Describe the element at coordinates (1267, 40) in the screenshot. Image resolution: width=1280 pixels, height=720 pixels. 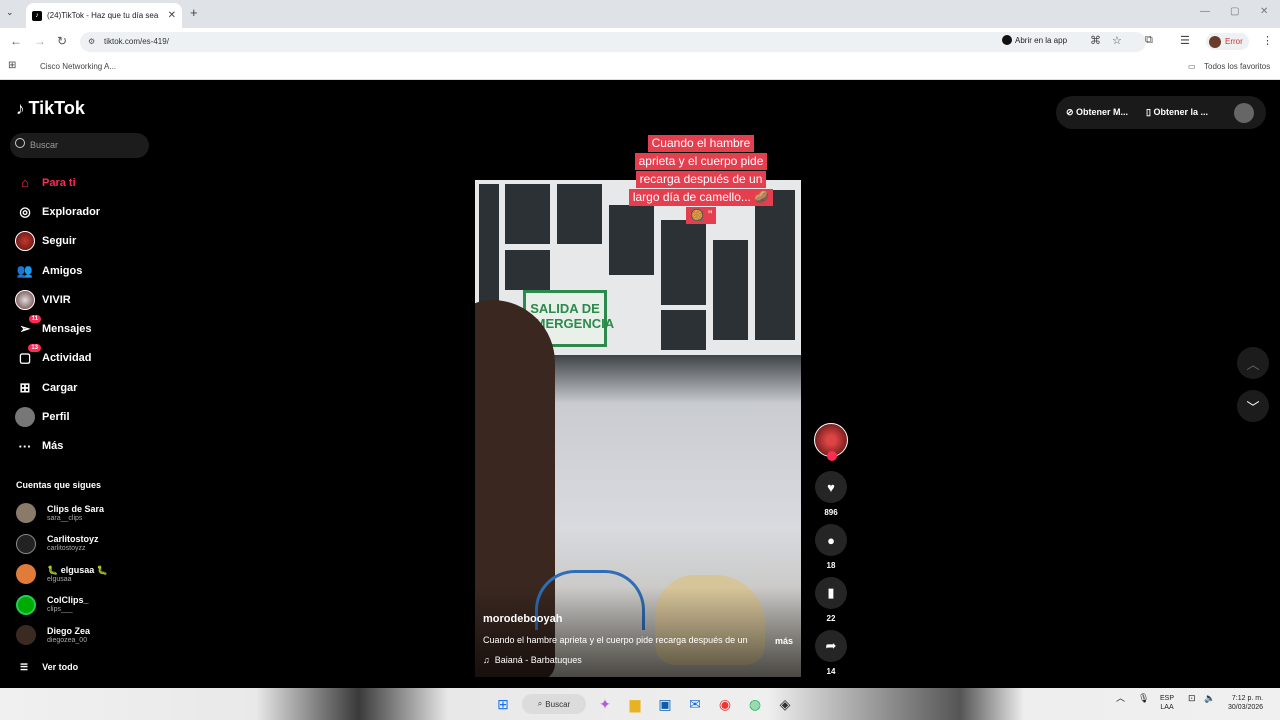
I see `browser-menu-icon: ⋮` at that location.